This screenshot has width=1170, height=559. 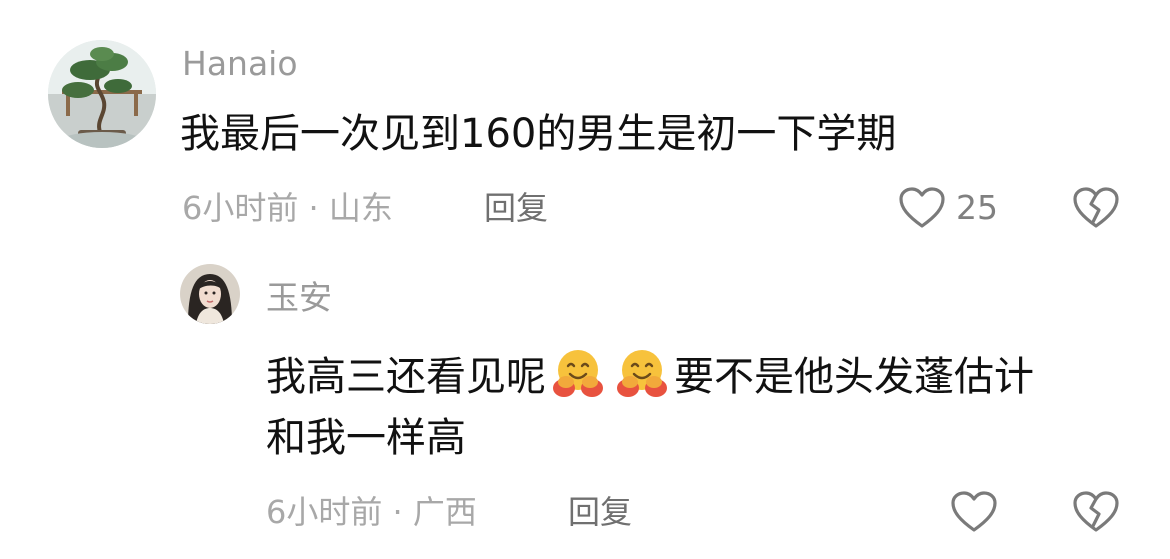 What do you see at coordinates (406, 377) in the screenshot?
I see `reply-text-part1: 我高三还看见呢` at bounding box center [406, 377].